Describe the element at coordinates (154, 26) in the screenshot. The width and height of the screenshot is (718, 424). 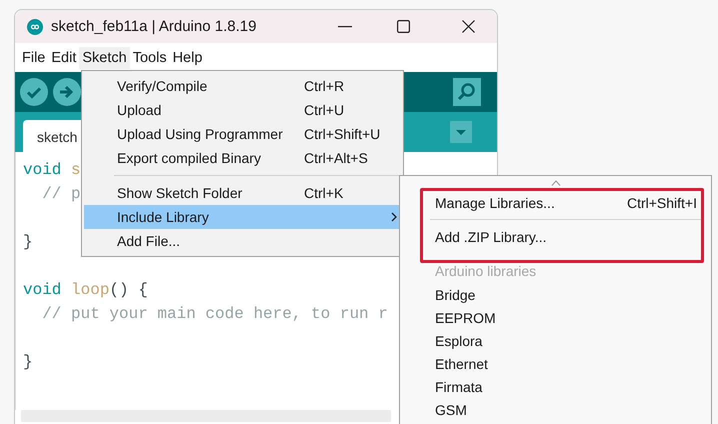
I see `window-title: sketch_feb11a | Arduino 1.8.19` at that location.